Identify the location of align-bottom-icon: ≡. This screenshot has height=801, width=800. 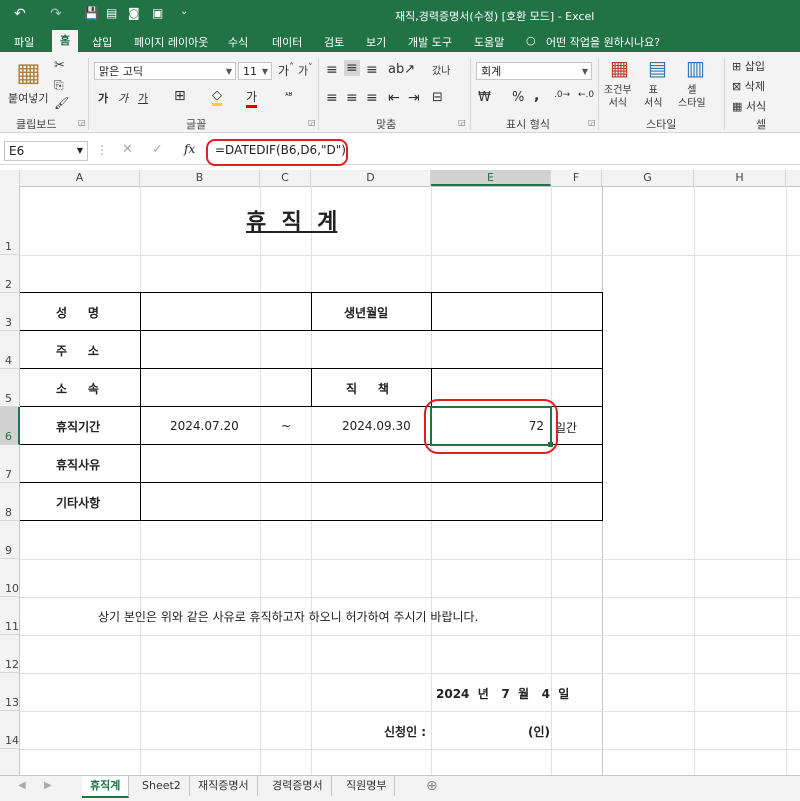
(372, 70).